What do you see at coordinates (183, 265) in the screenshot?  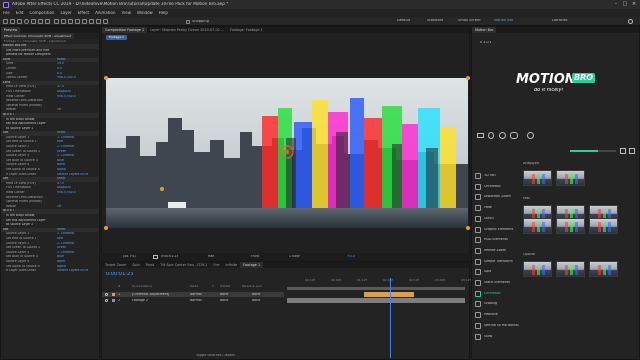 I see `timeline-tab: Tilt Spin Center Seq - LT.M.2` at bounding box center [183, 265].